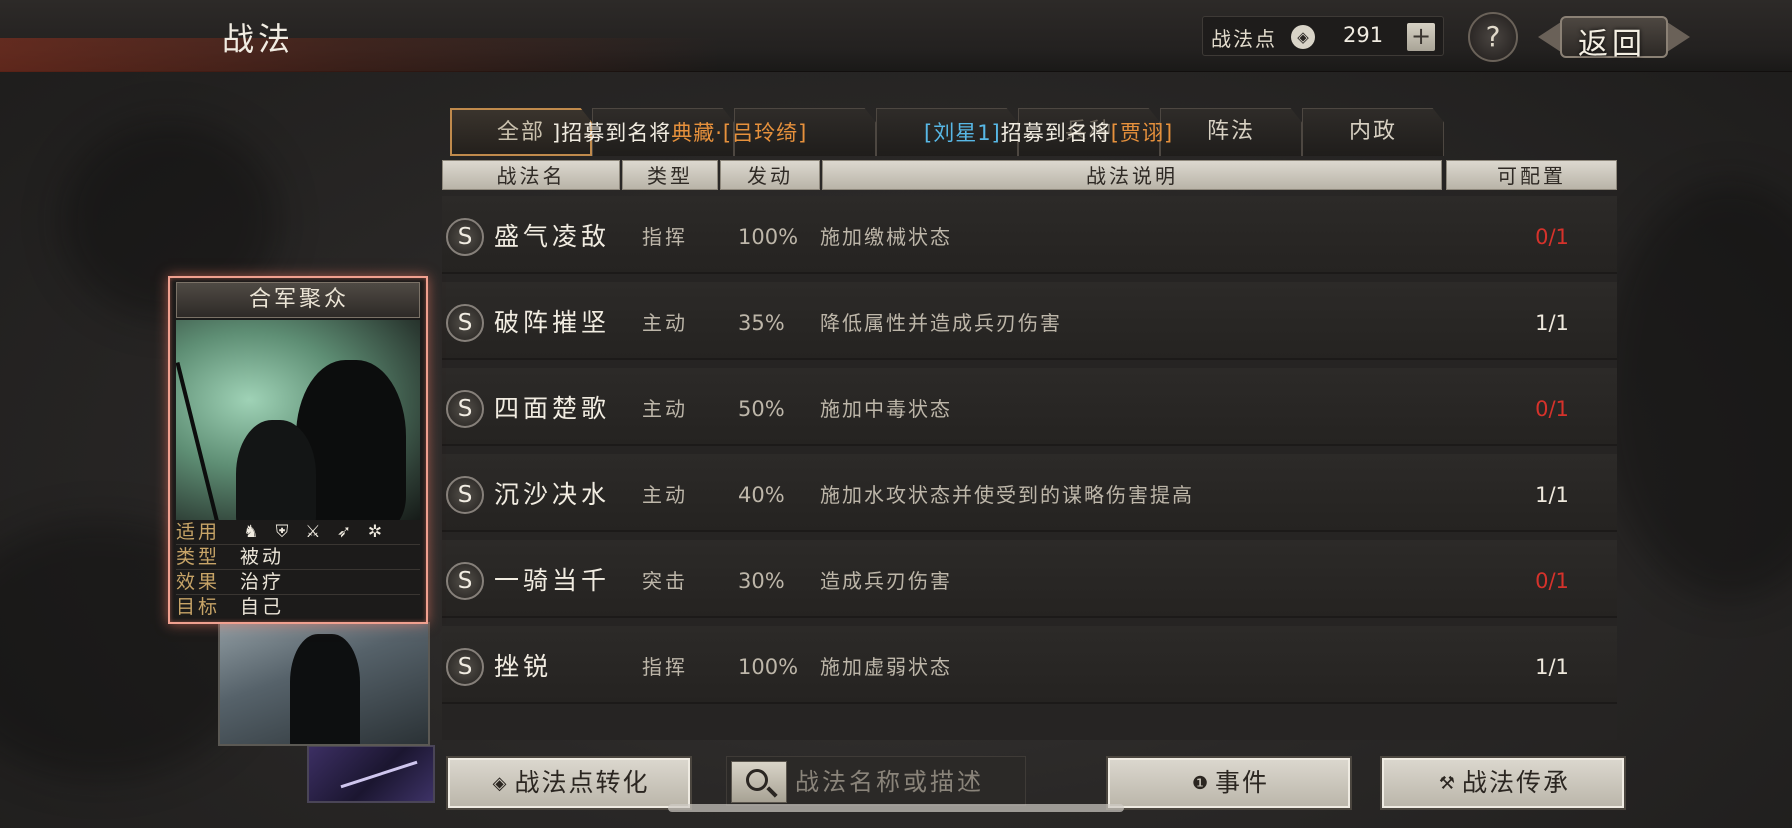  I want to click on tactic-description: 造成兵刃伤害, so click(886, 581).